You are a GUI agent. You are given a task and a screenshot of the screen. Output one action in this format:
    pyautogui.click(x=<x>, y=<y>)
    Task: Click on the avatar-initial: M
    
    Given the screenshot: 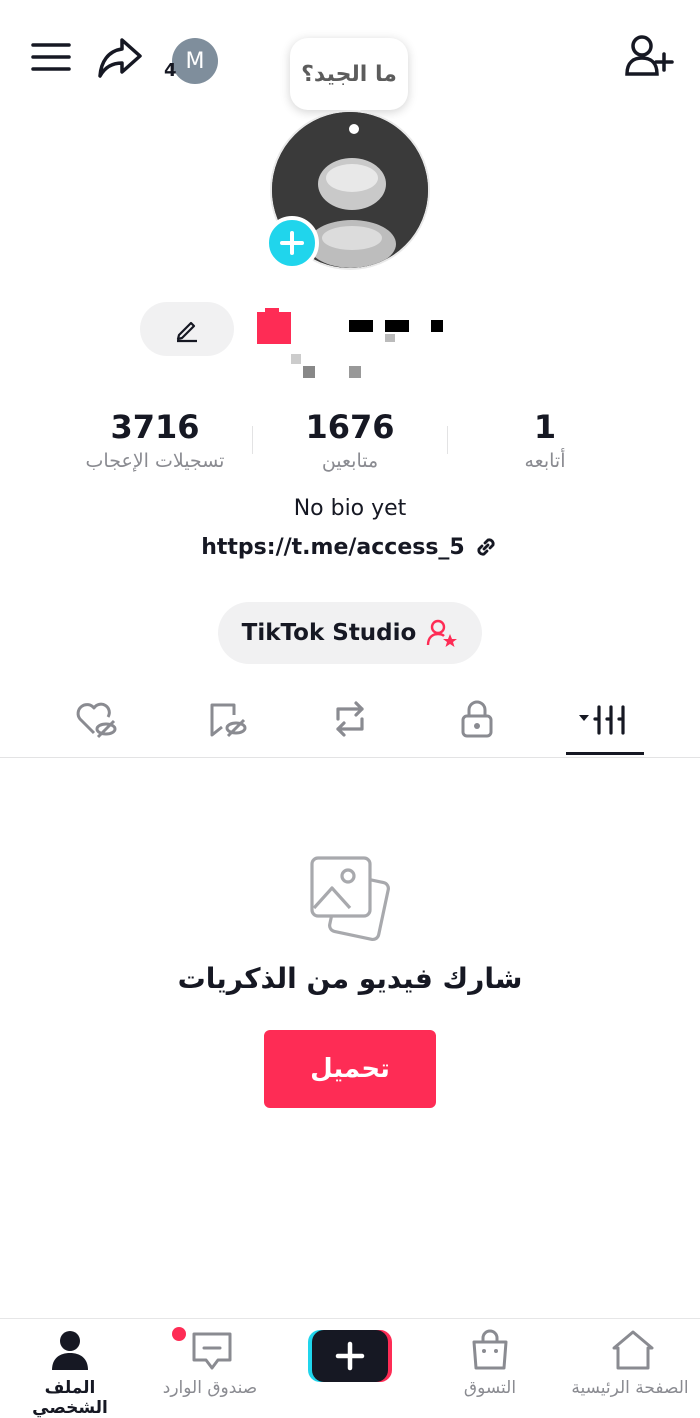 What is the action you would take?
    pyautogui.click(x=195, y=61)
    